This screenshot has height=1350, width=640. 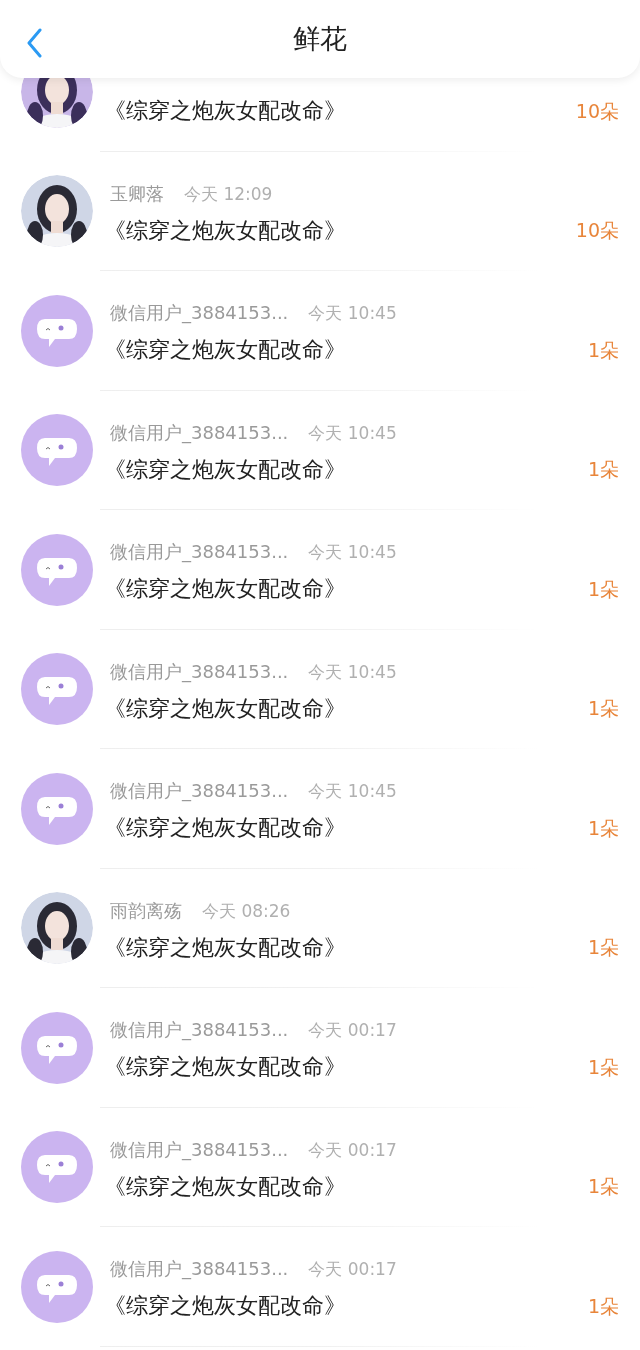 I want to click on timestamp: 今天 12:09, so click(x=228, y=194).